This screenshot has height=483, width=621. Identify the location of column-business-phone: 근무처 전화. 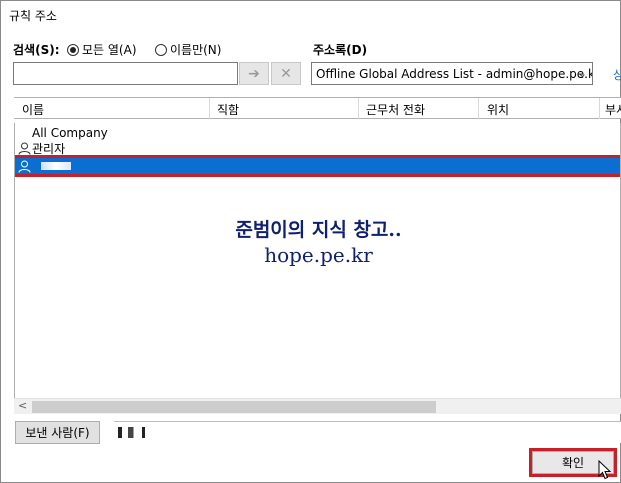
(395, 109).